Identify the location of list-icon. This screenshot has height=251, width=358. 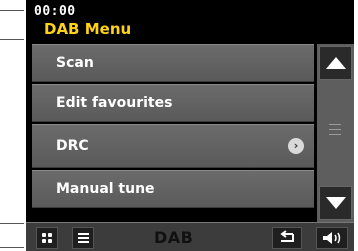
(83, 239).